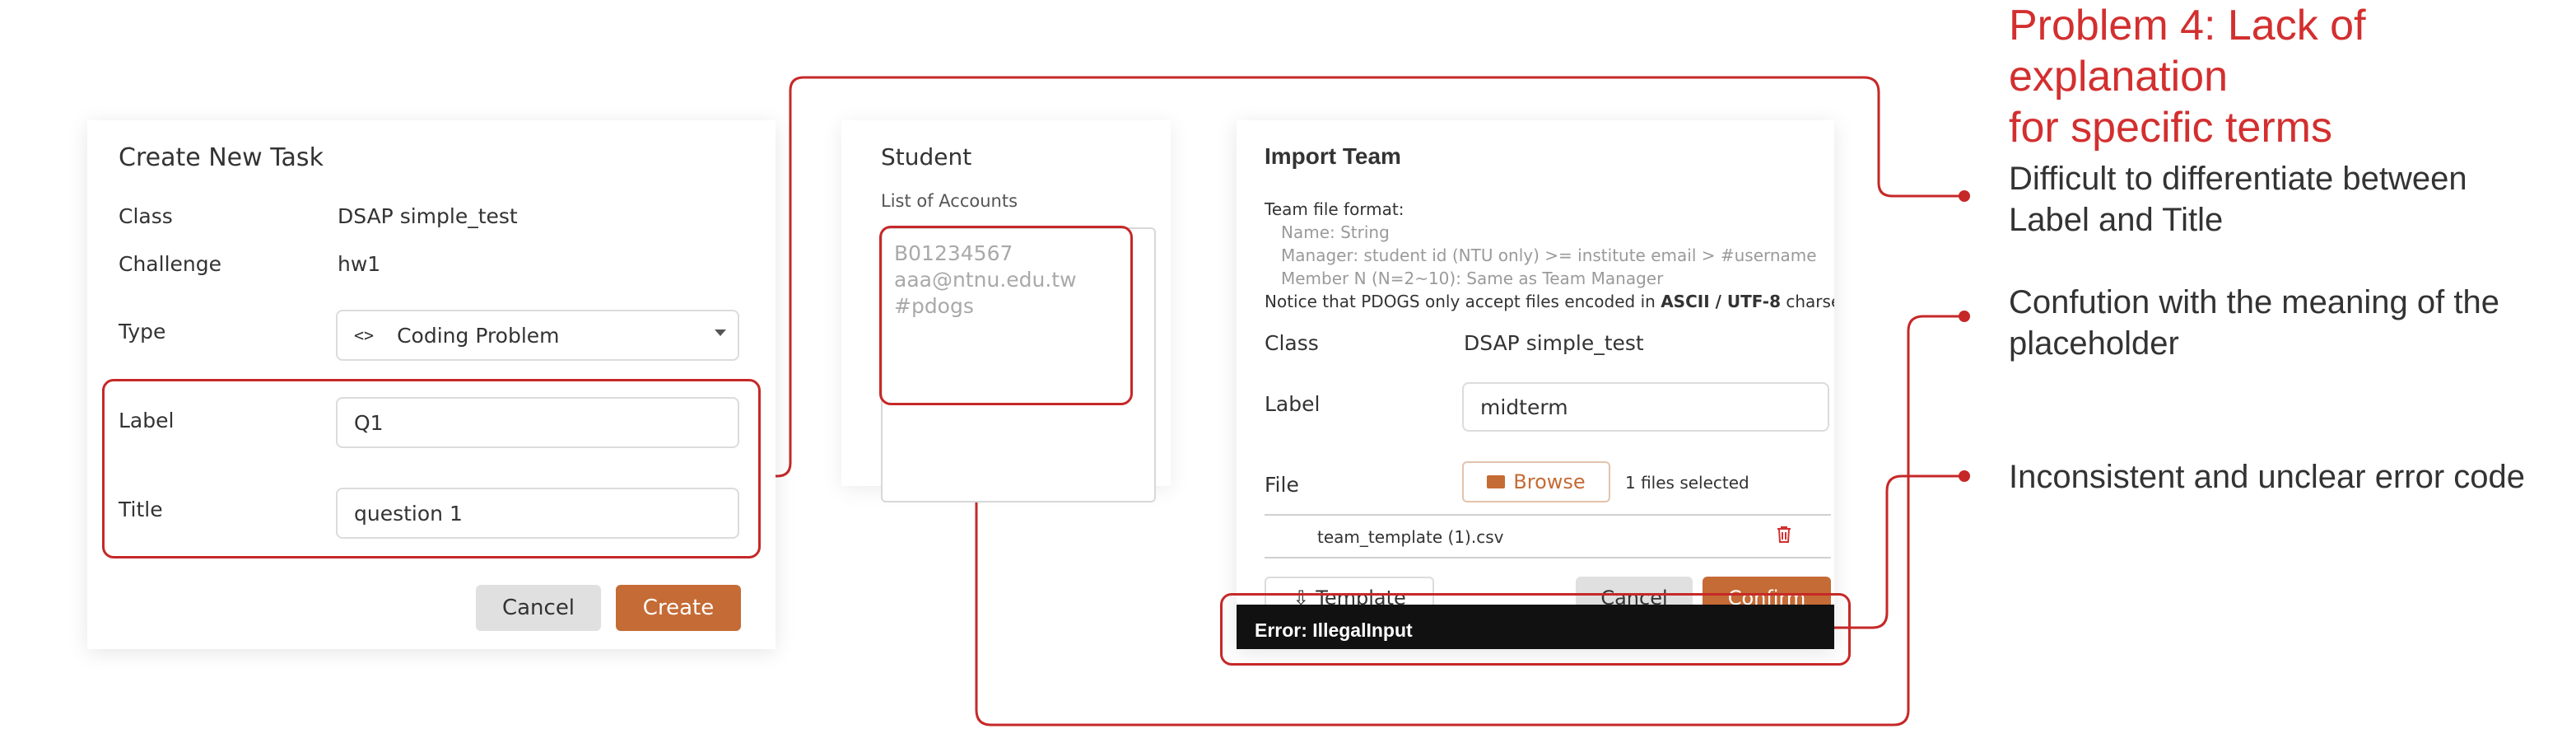 The image size is (2576, 743). What do you see at coordinates (1548, 557) in the screenshot?
I see `file-list-divider-bottom` at bounding box center [1548, 557].